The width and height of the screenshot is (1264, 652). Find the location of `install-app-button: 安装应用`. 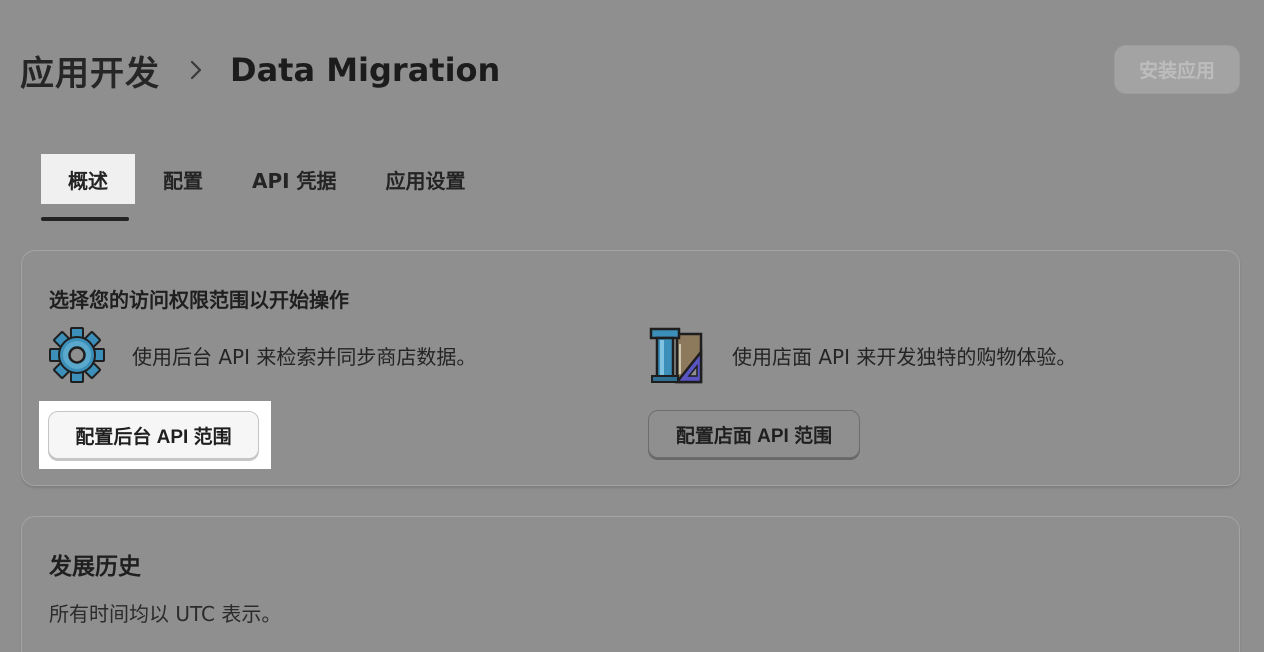

install-app-button: 安装应用 is located at coordinates (1177, 69).